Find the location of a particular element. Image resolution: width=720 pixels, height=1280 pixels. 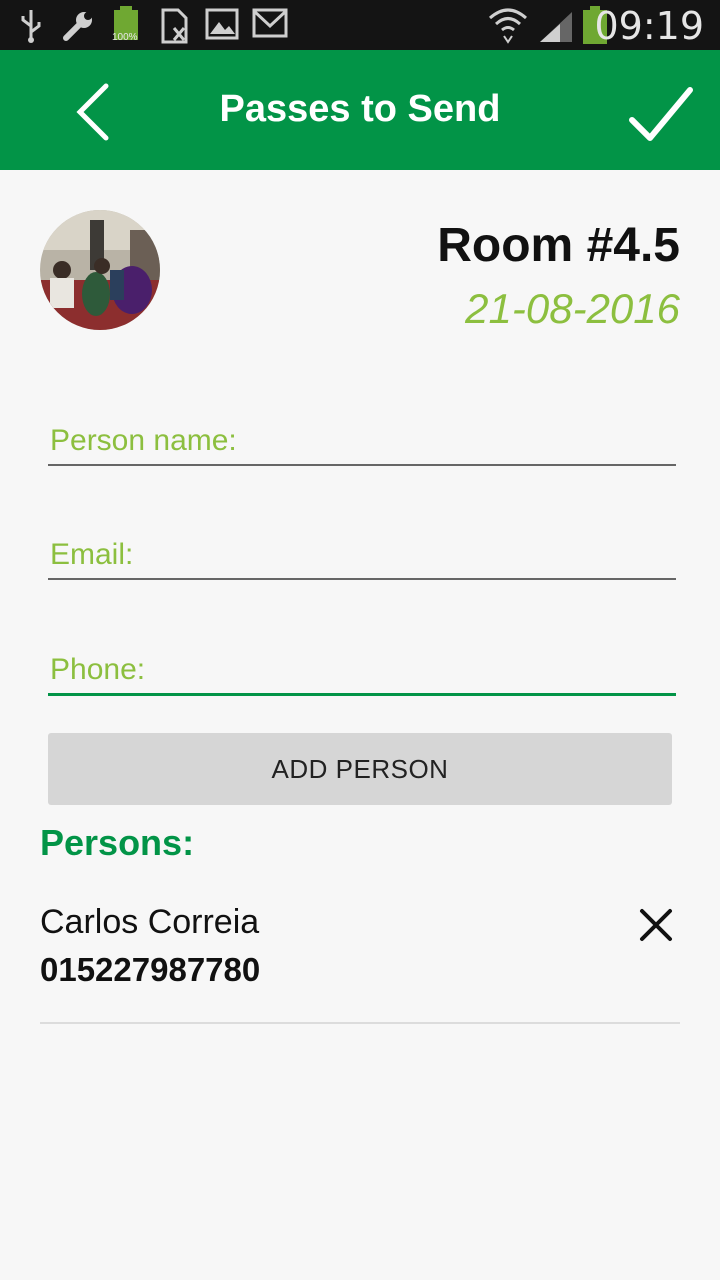

close-icon is located at coordinates (656, 925).